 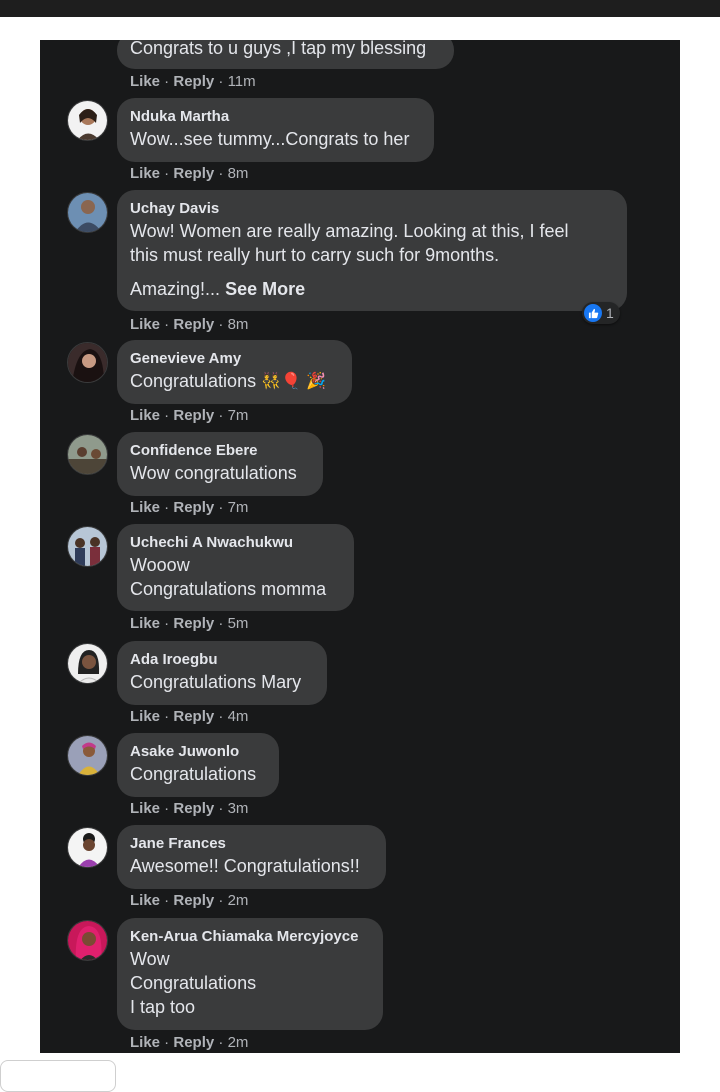 What do you see at coordinates (235, 543) in the screenshot?
I see `comment-author: Uchechi A Nwachukwu` at bounding box center [235, 543].